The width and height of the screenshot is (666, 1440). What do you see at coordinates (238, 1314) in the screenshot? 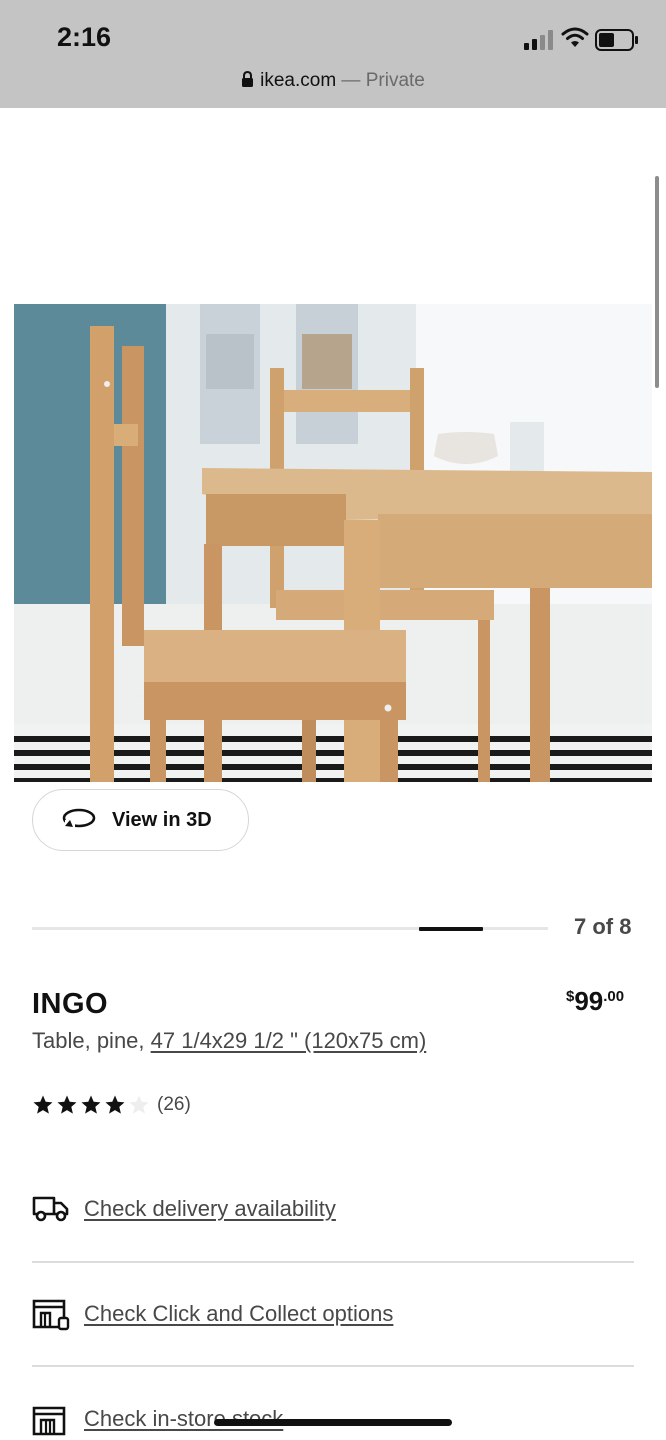
I see `check-click-collect-link: Check Click and Collect options` at bounding box center [238, 1314].